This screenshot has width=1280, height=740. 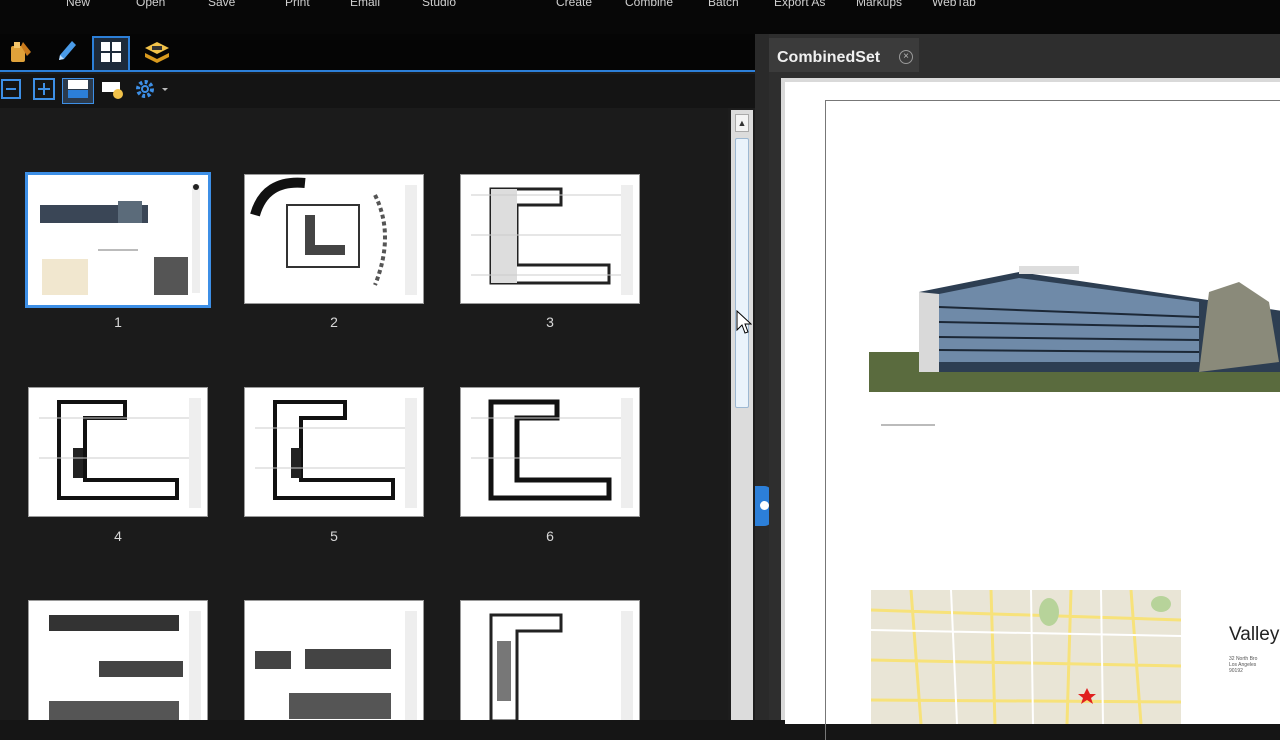 What do you see at coordinates (1243, 665) in the screenshot?
I see `project-address: 32 North Bro Los Angeles 90192` at bounding box center [1243, 665].